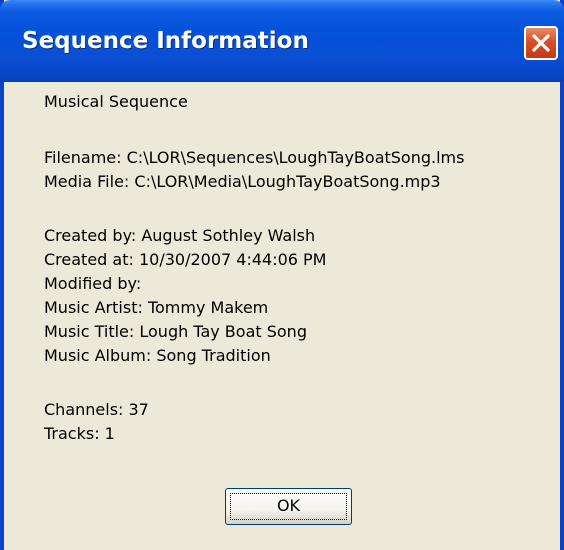 This screenshot has height=550, width=564. I want to click on music-artist-text: Music Artist: Tommy Makem, so click(156, 307).